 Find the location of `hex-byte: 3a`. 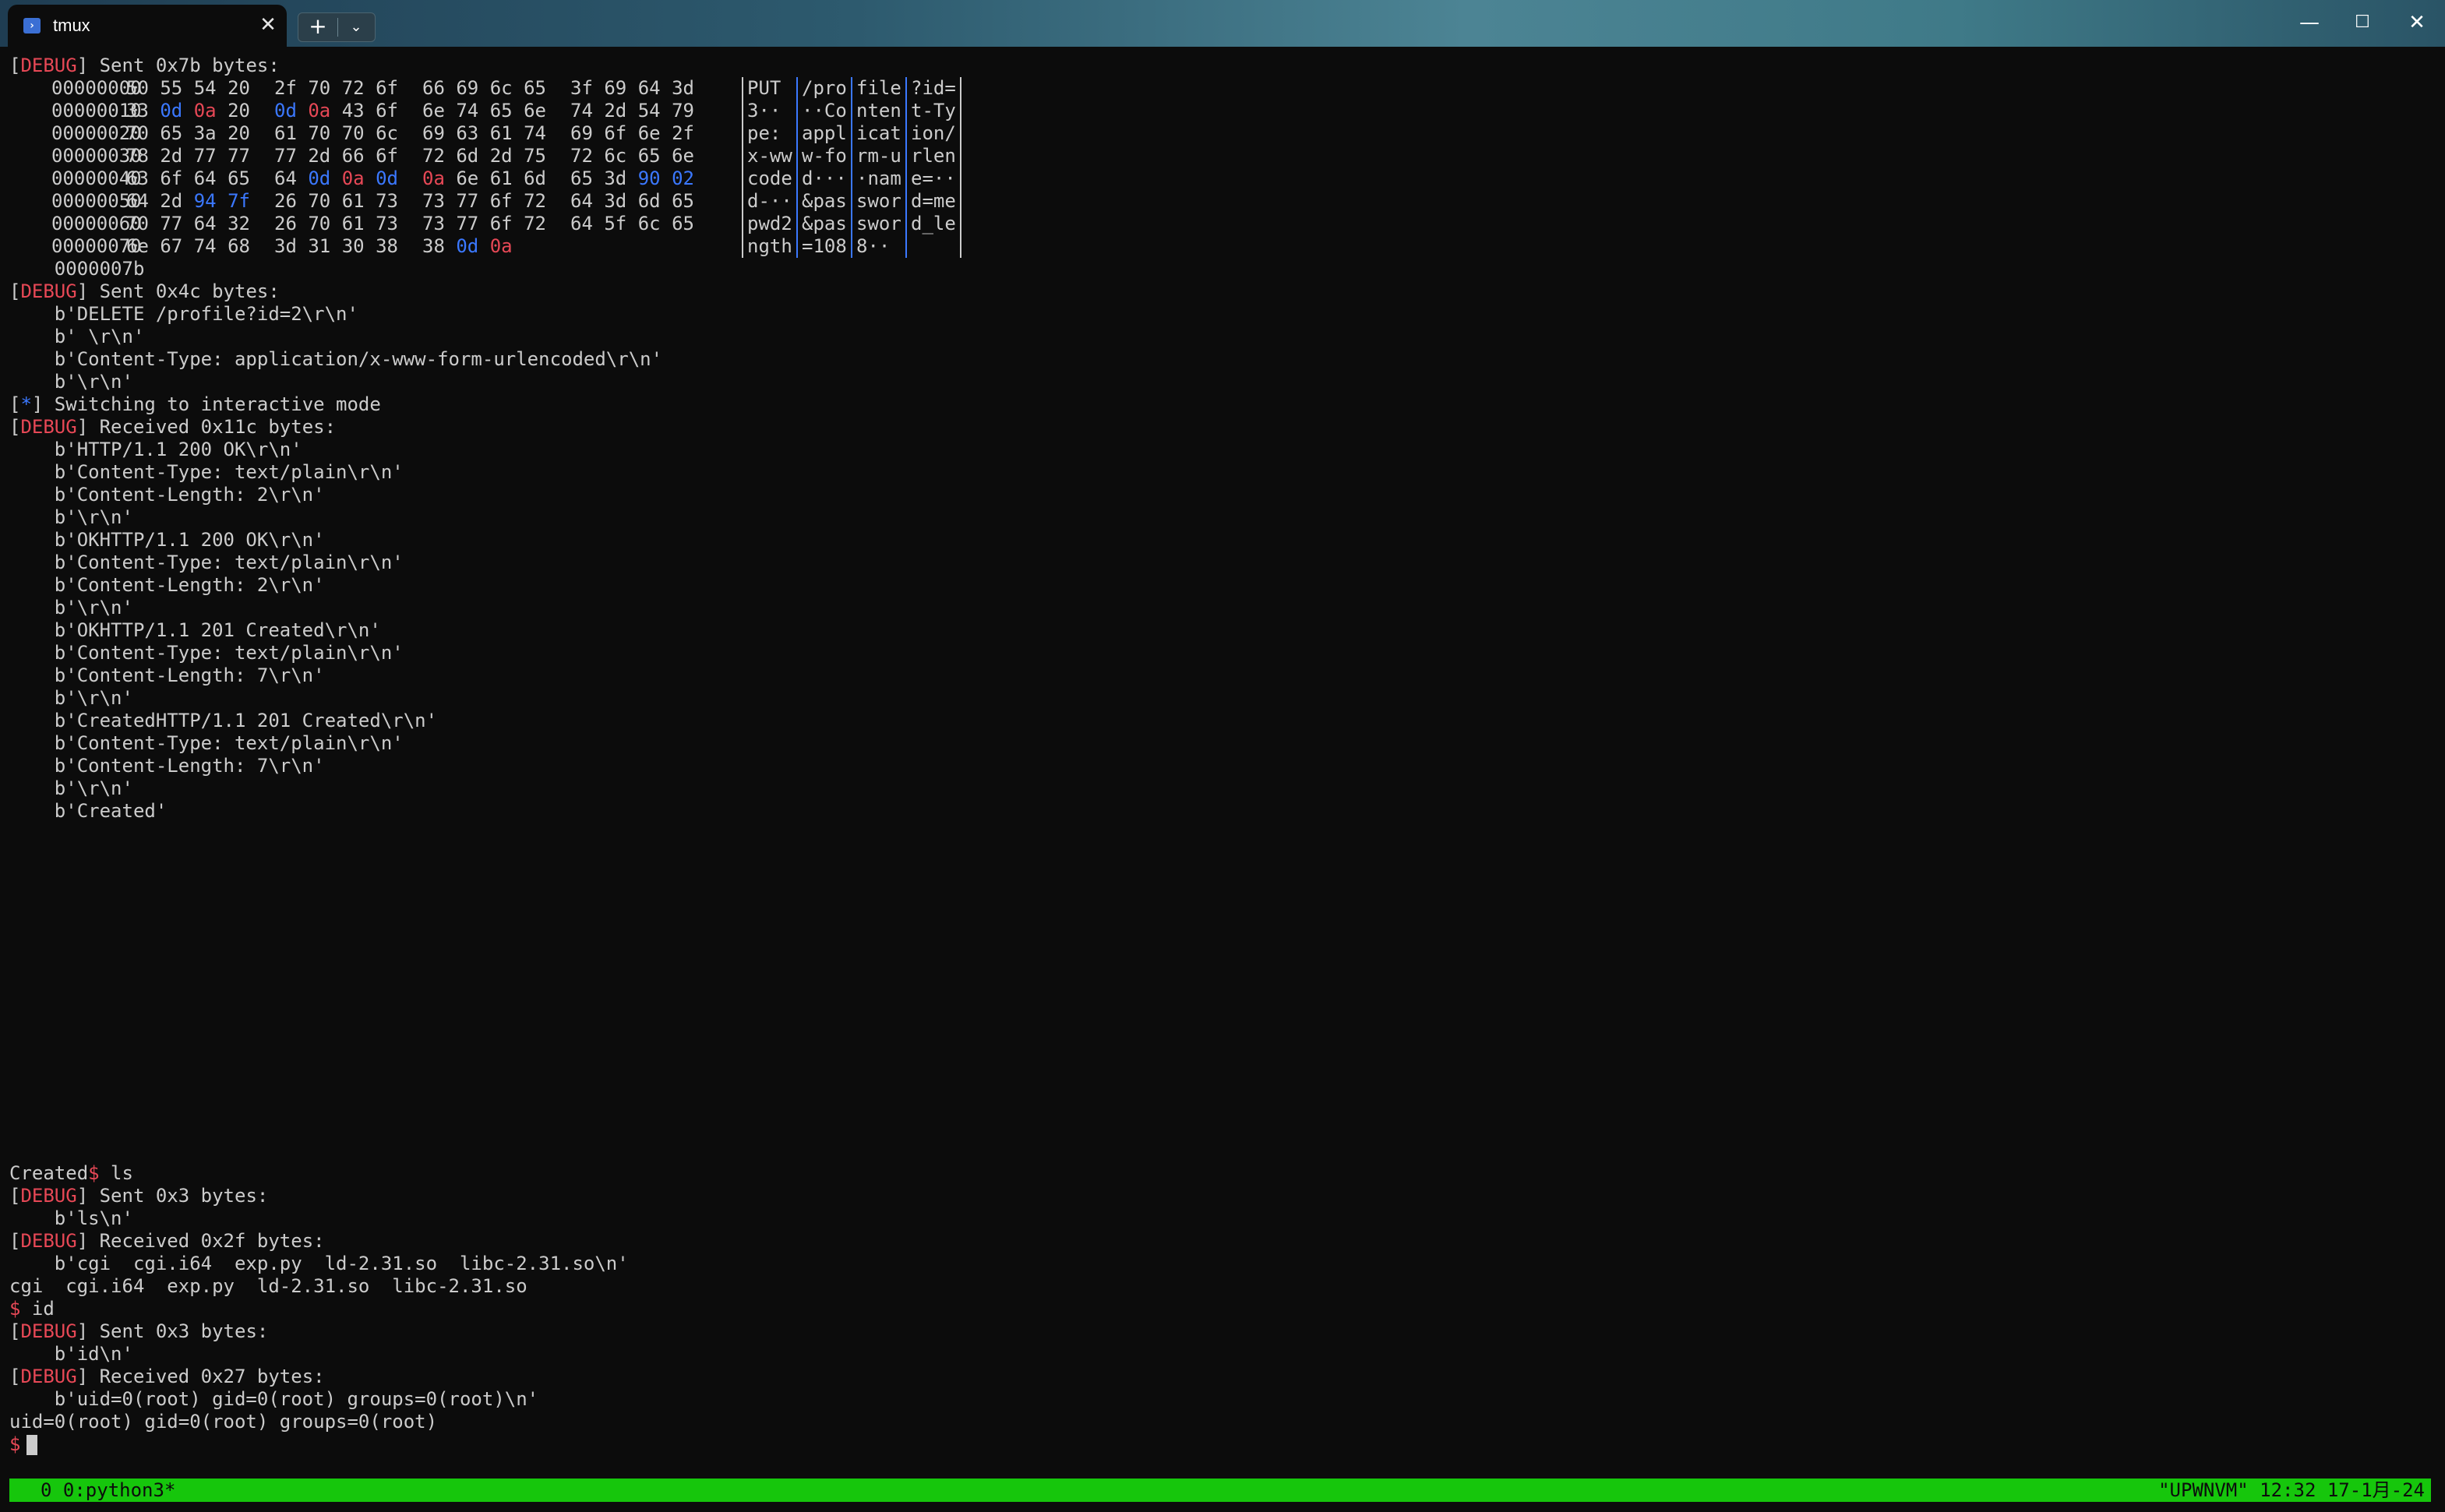

hex-byte: 3a is located at coordinates (205, 133).